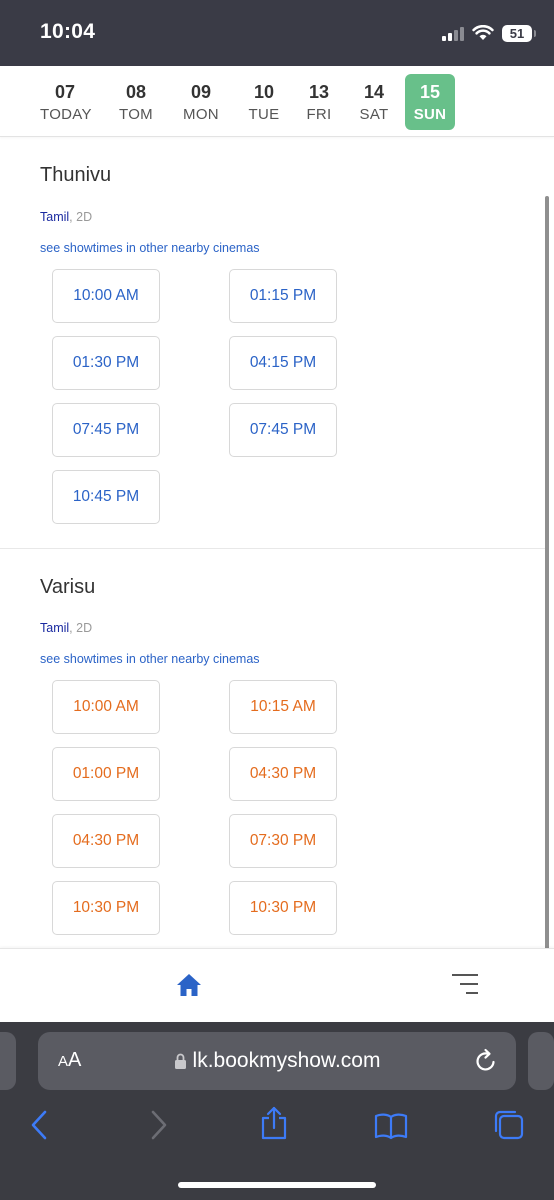  What do you see at coordinates (180, 1061) in the screenshot?
I see `lock-icon` at bounding box center [180, 1061].